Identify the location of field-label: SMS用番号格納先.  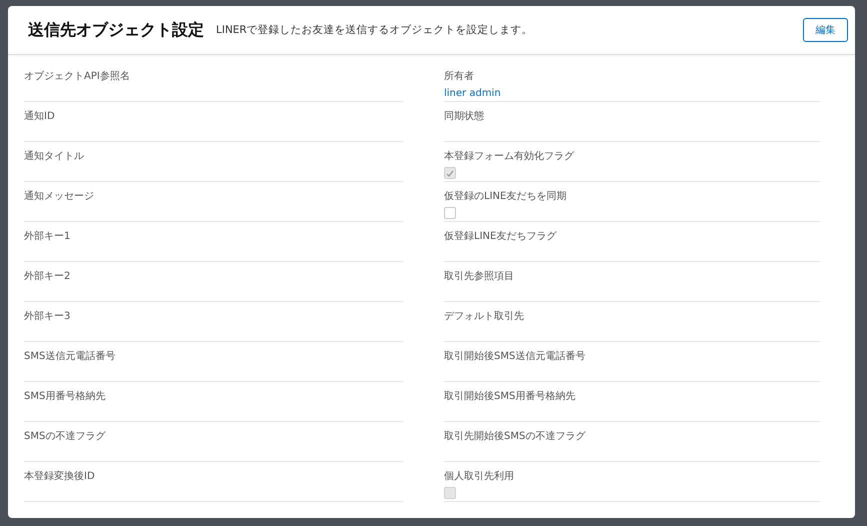
(65, 397).